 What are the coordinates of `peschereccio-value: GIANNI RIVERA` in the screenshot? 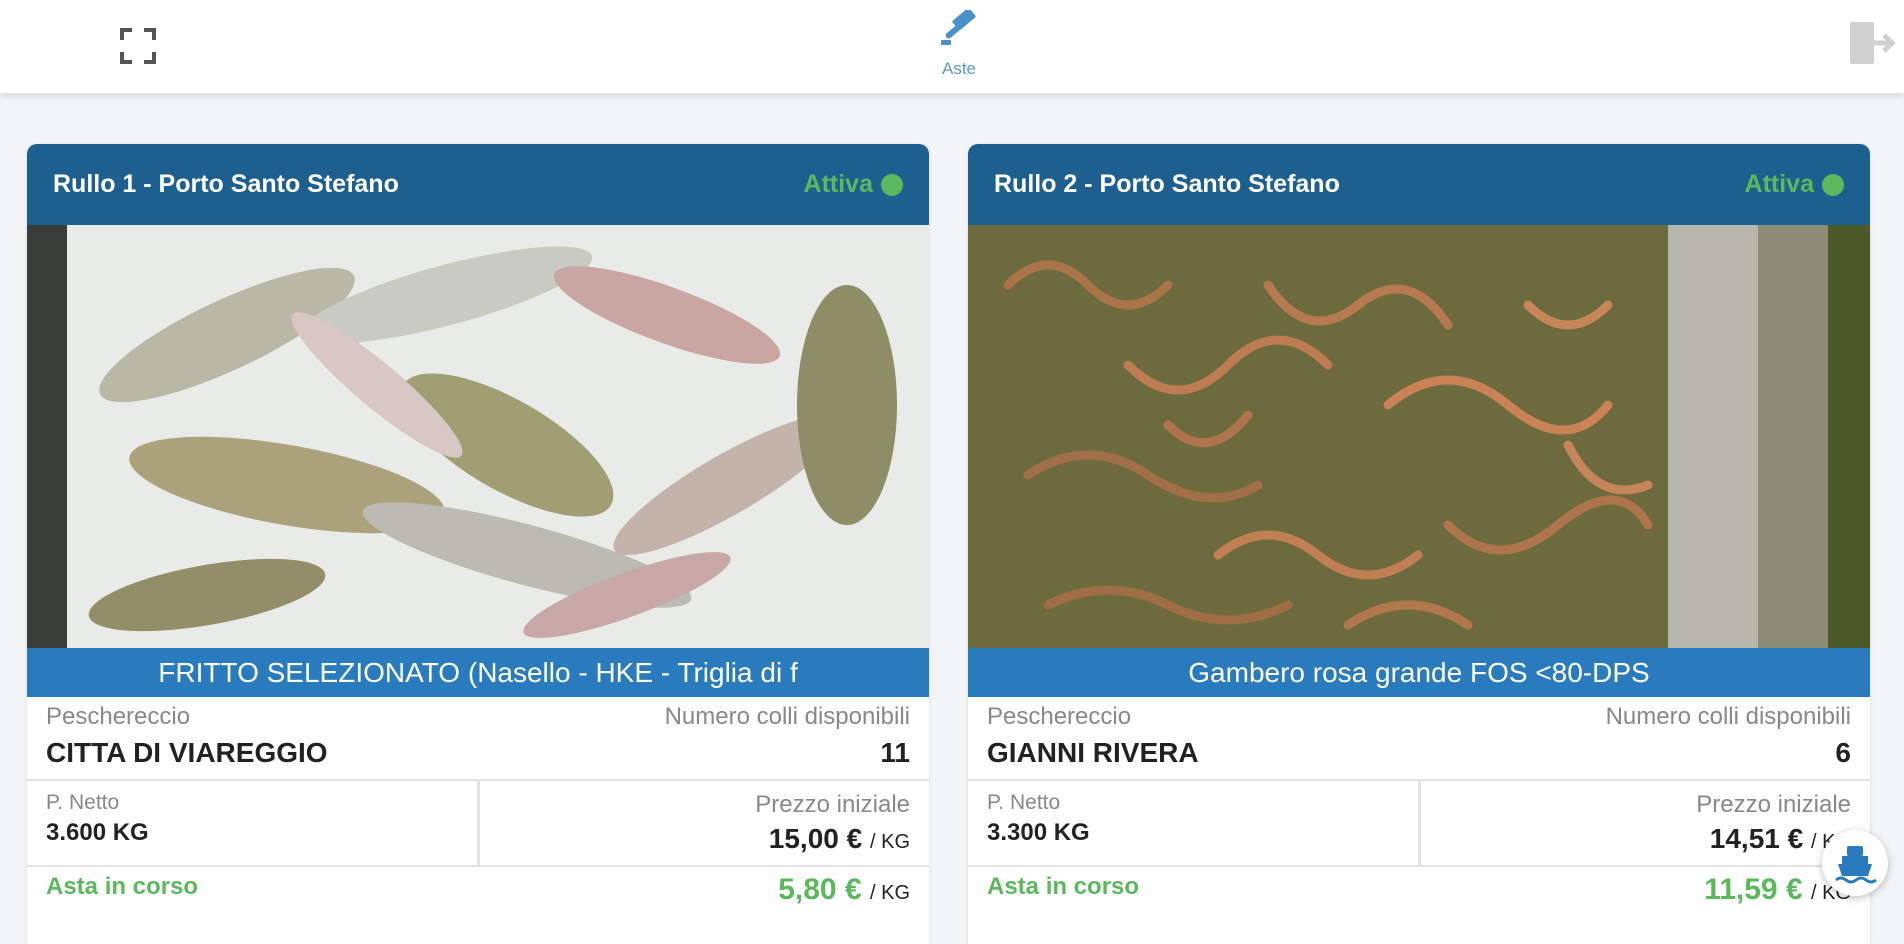 It's located at (1093, 752).